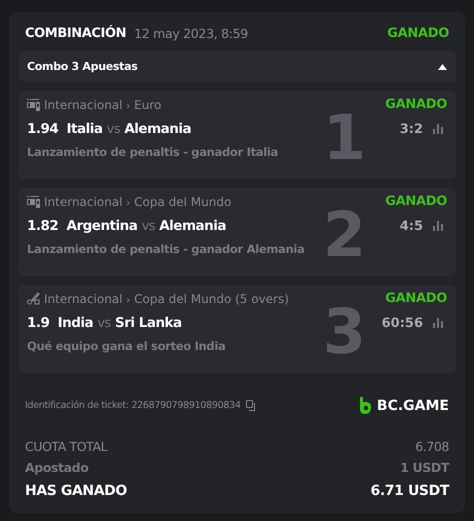 This screenshot has height=521, width=474. Describe the element at coordinates (237, 66) in the screenshot. I see `combo-toggle: Combo 3 Apuestas` at that location.